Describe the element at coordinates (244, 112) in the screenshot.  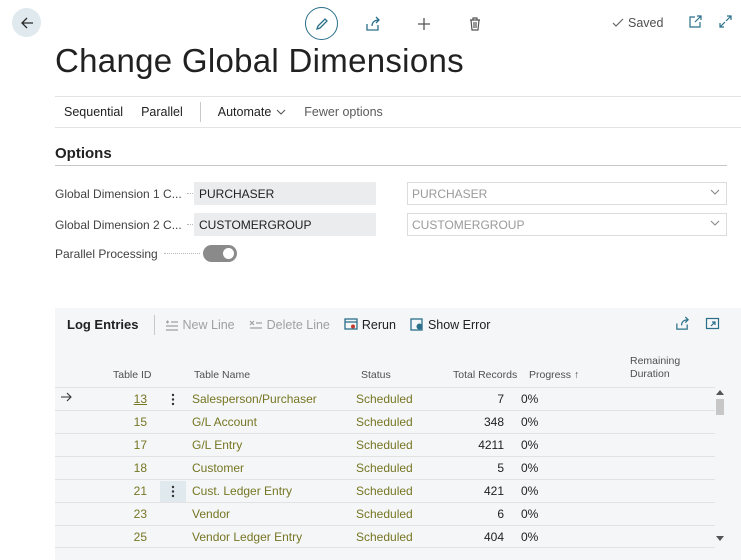
I see `automate-label: Automate` at that location.